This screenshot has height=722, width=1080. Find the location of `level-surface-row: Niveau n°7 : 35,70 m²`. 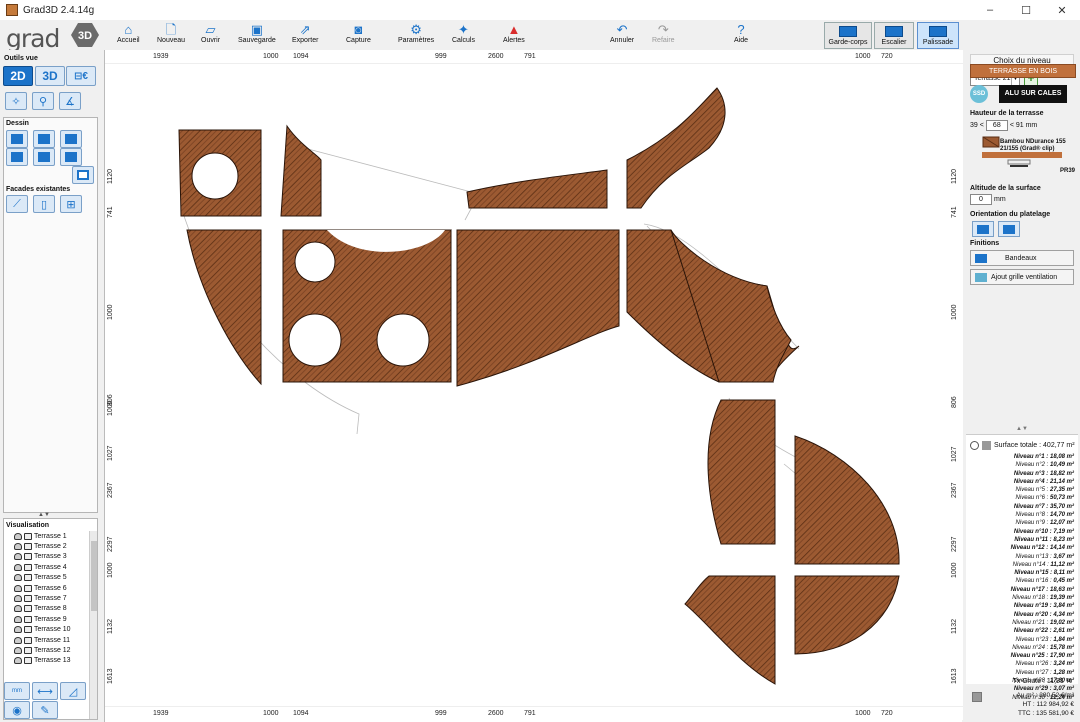

level-surface-row: Niveau n°7 : 35,70 m² is located at coordinates (1022, 507).